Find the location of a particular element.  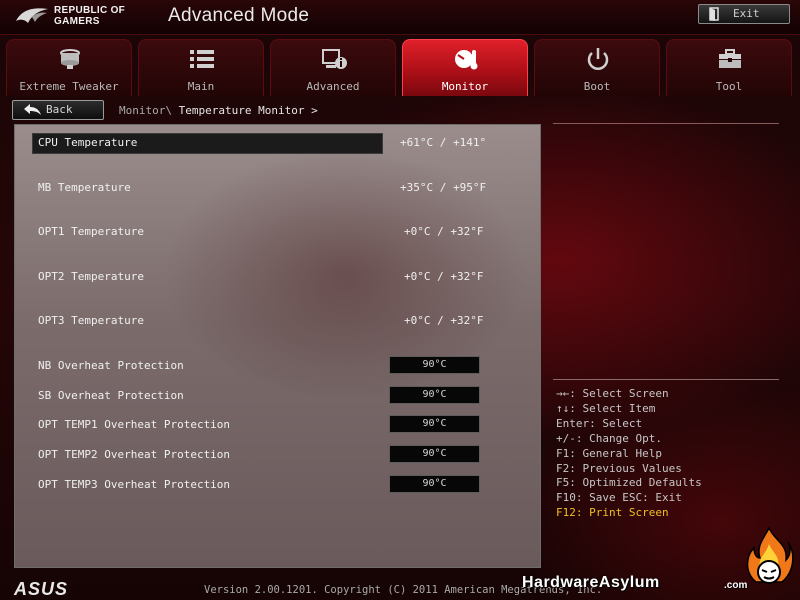

tab-boot: Boot is located at coordinates (597, 67).